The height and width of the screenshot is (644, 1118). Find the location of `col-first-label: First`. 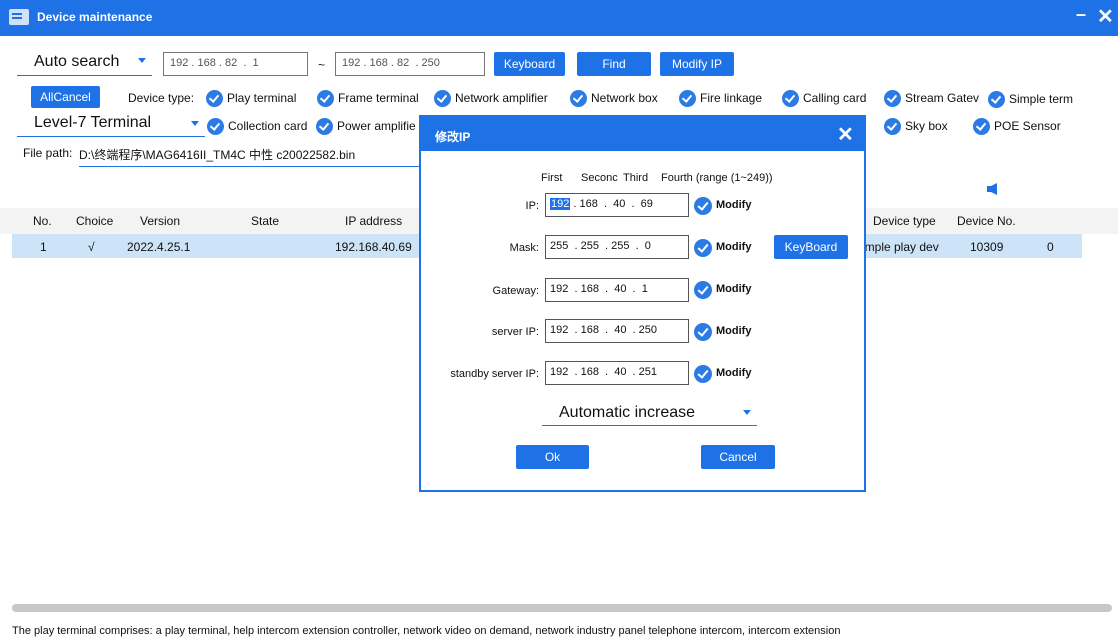

col-first-label: First is located at coordinates (552, 178).